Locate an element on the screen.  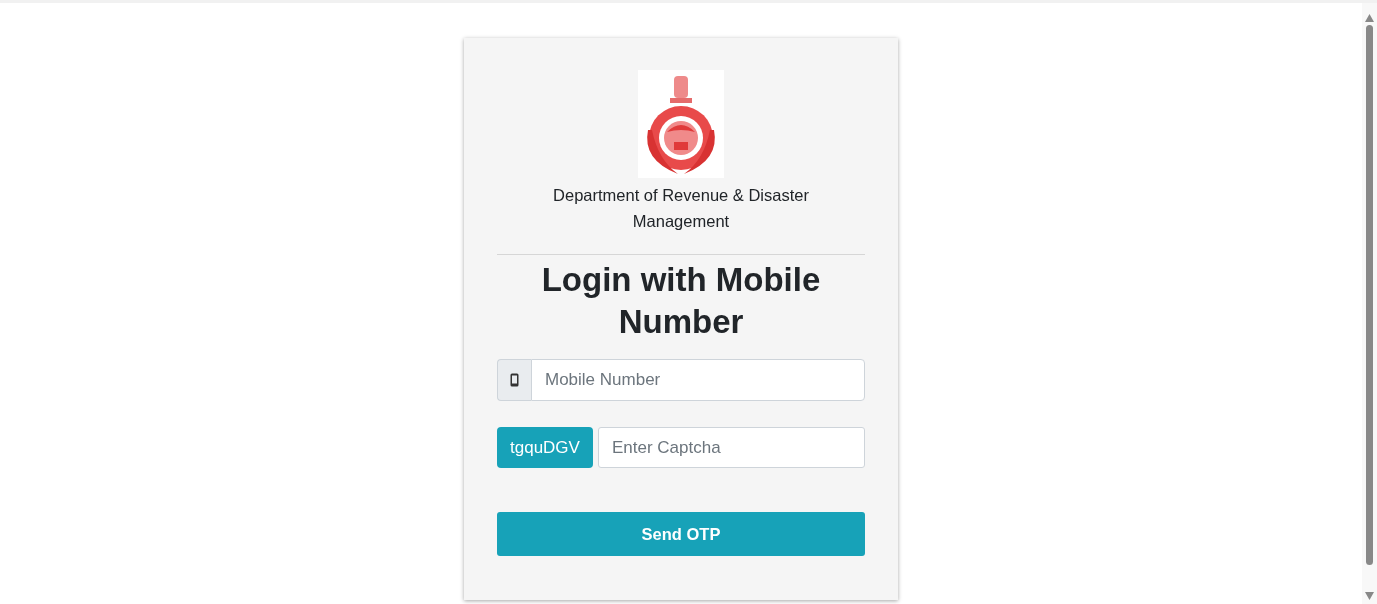
login-heading: Login with Mobile Number is located at coordinates (681, 301).